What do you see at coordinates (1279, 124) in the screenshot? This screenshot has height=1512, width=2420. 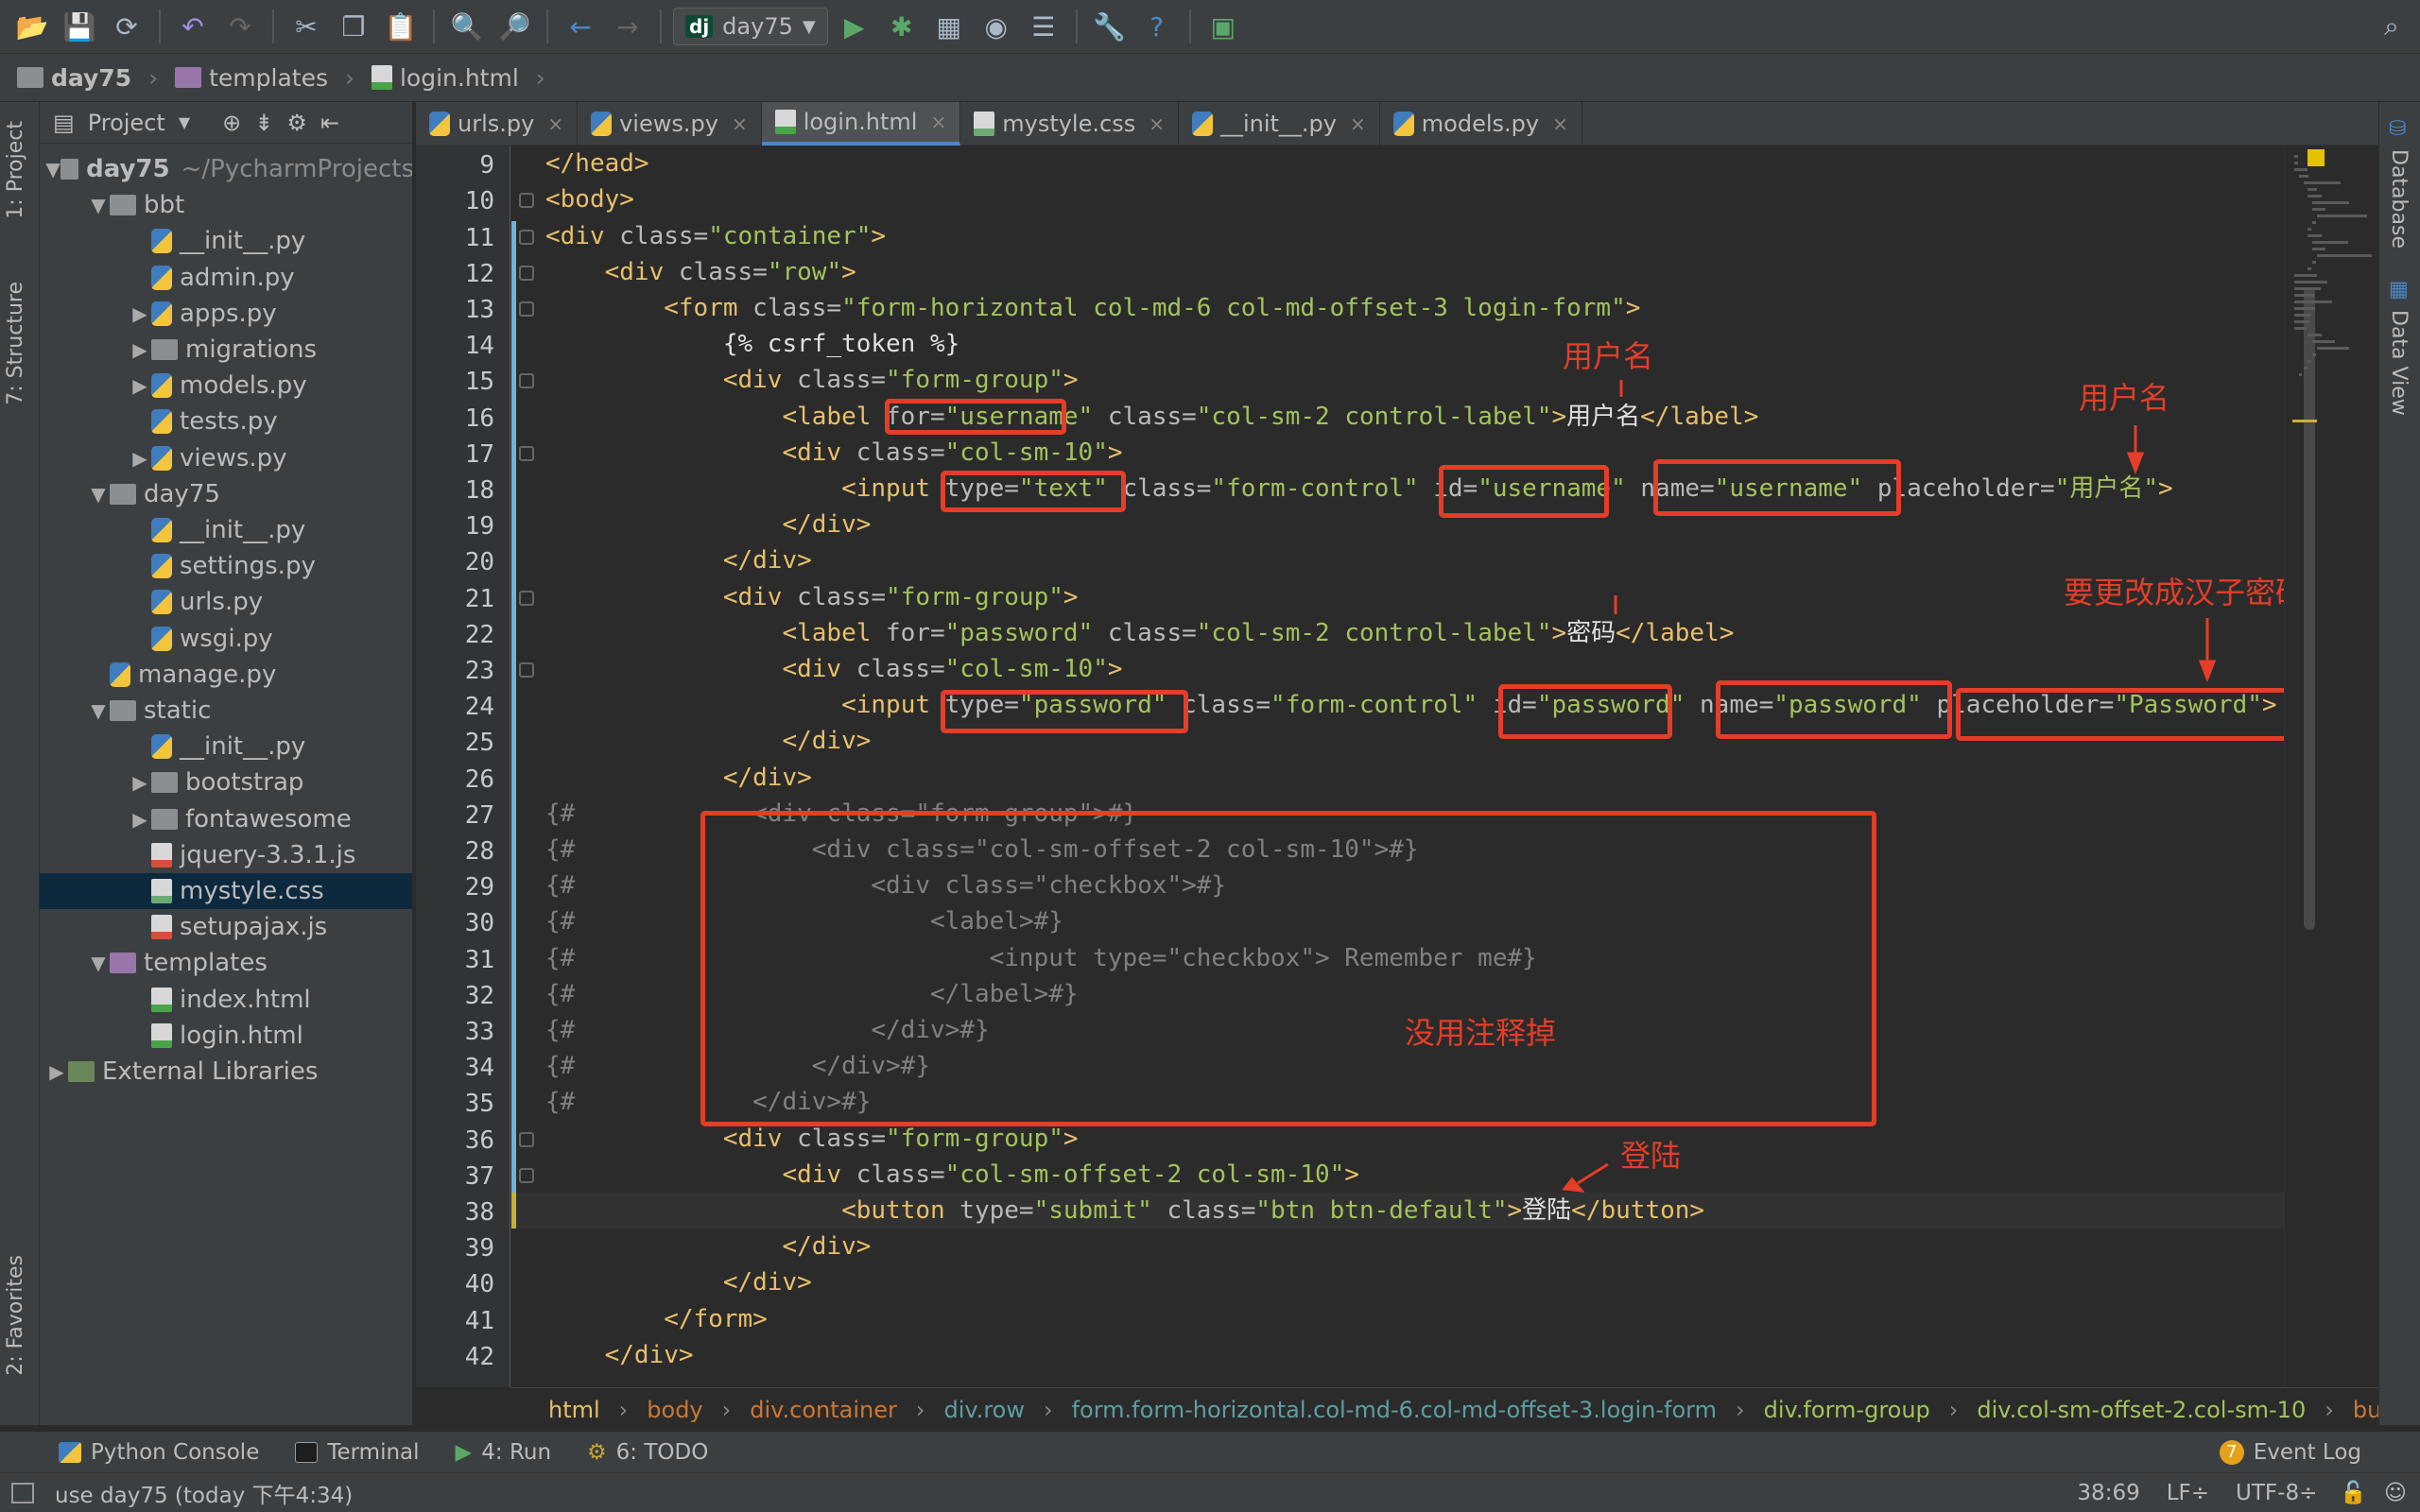 I see `editor-tab: __init__.py ×` at bounding box center [1279, 124].